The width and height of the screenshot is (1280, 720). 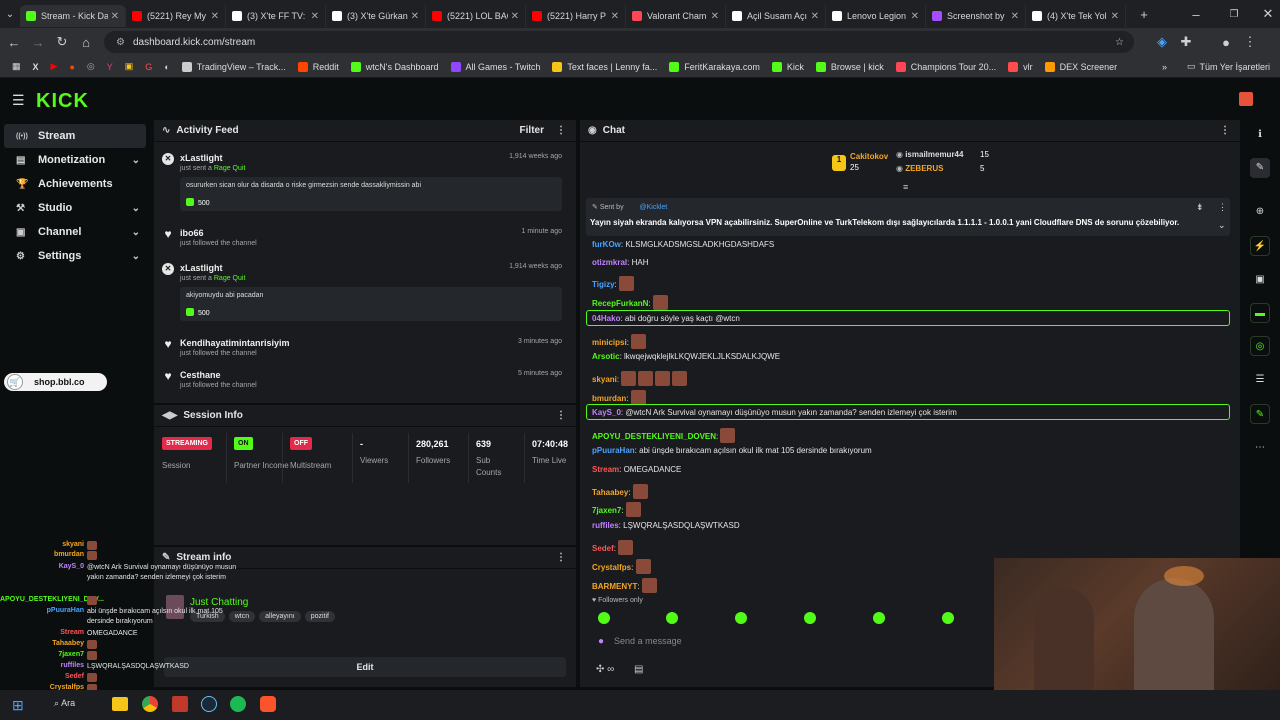 I want to click on feed-username: Cesthane, so click(x=200, y=375).